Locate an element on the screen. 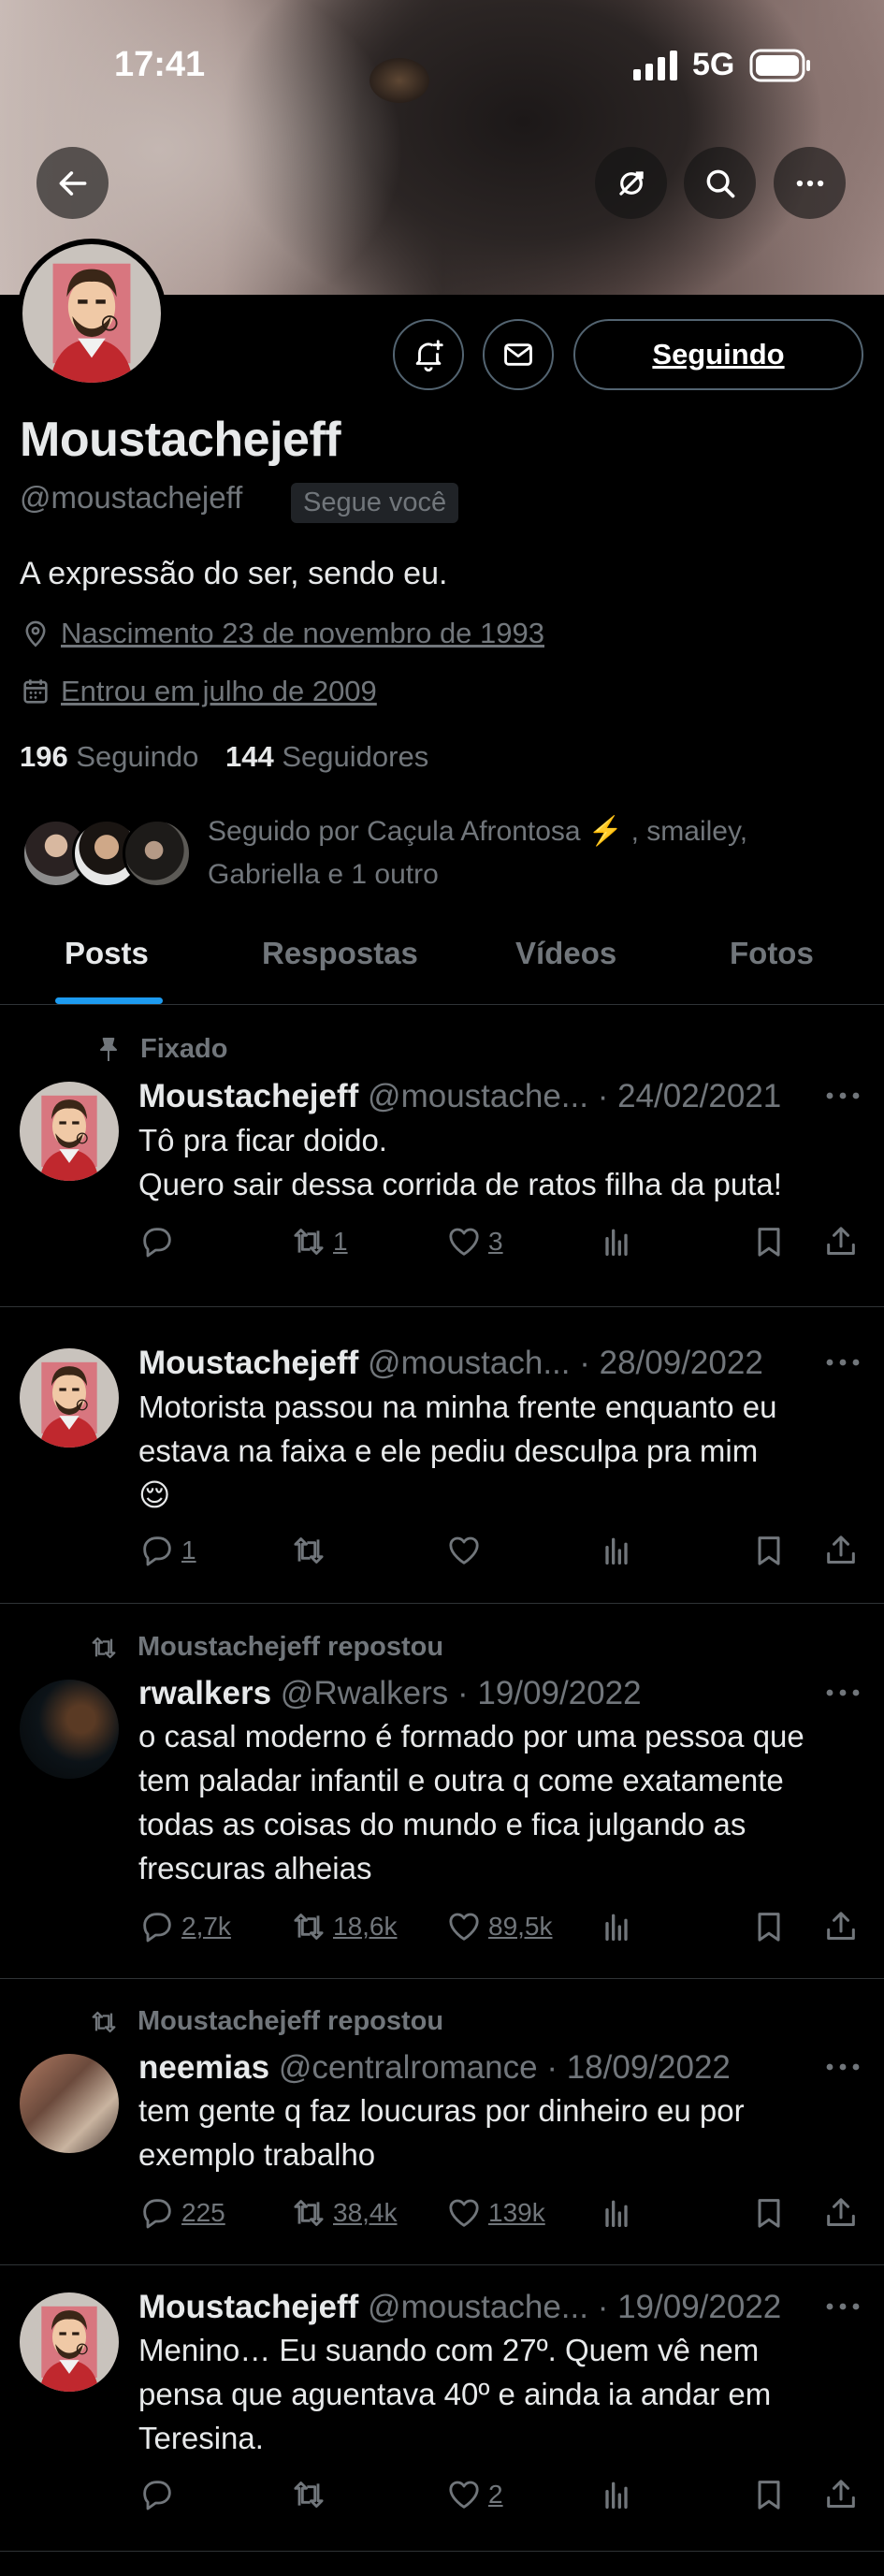 Image resolution: width=884 pixels, height=2576 pixels. like-action: 3 is located at coordinates (474, 1241).